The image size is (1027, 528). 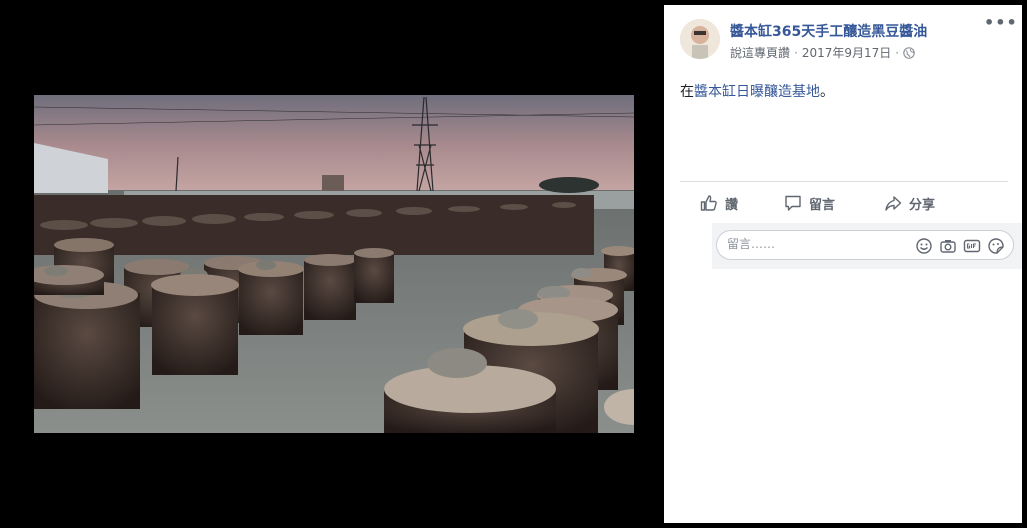 What do you see at coordinates (687, 92) in the screenshot?
I see `post-text-prefix: 在` at bounding box center [687, 92].